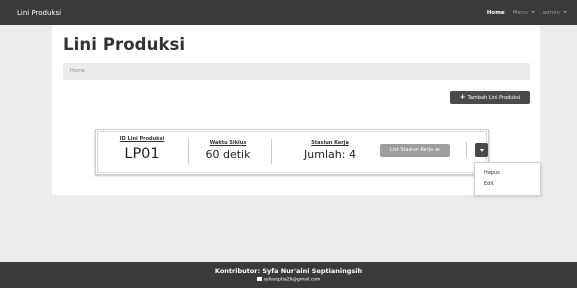  I want to click on top-navbar: Lini Produksi Home Menu admin, so click(288, 12).